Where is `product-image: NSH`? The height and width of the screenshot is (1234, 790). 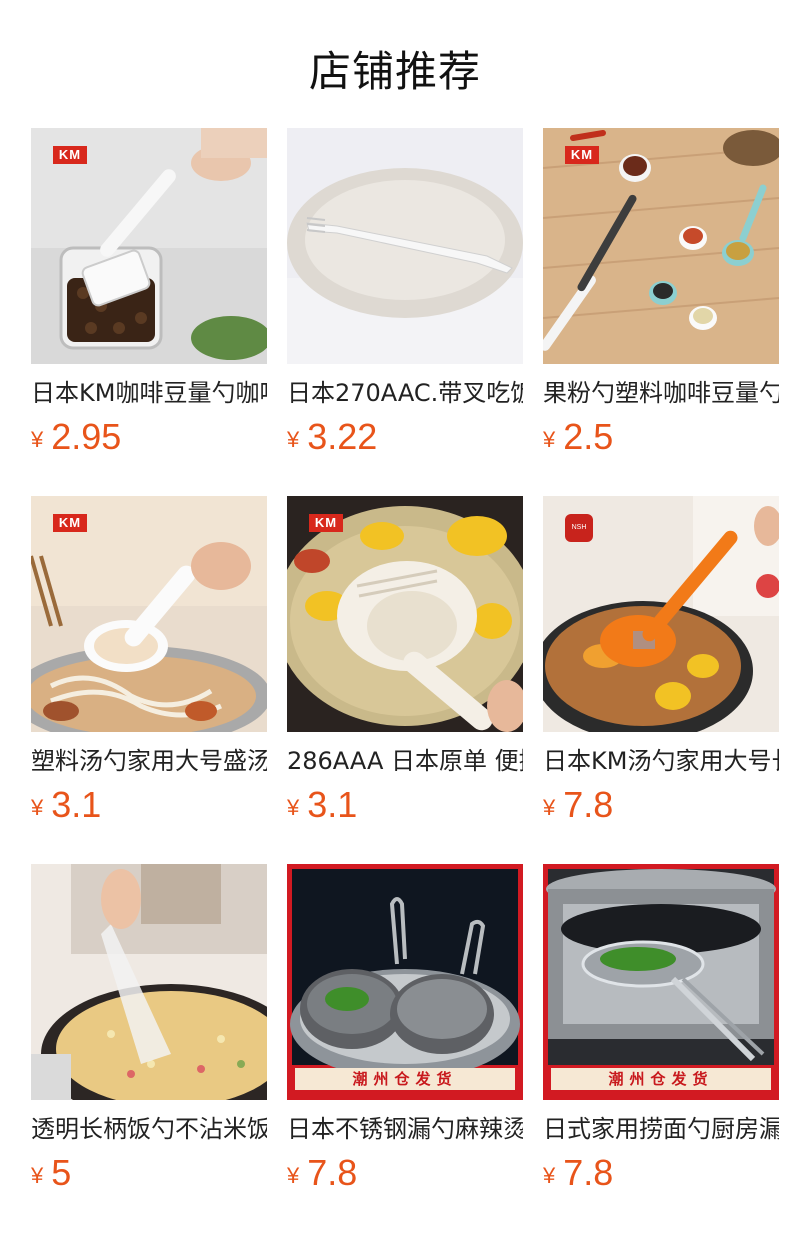
product-image: NSH is located at coordinates (661, 614).